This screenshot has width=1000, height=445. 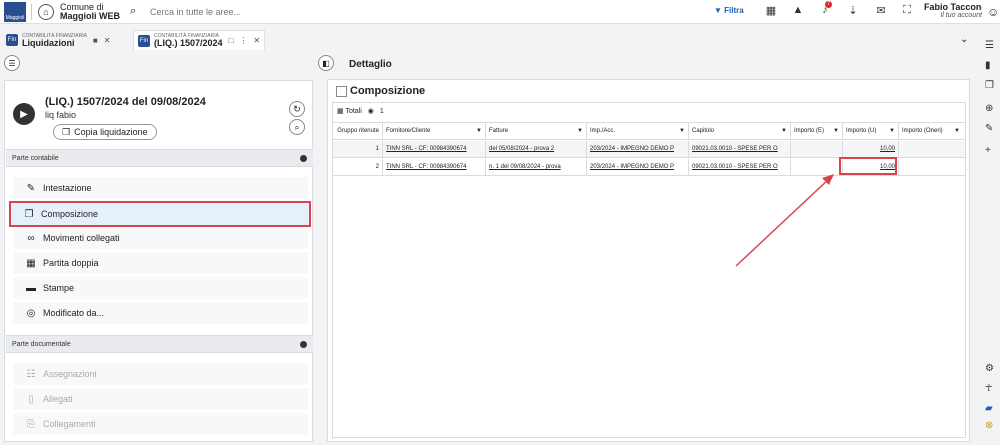 I want to click on users-icon: ☷, so click(x=31, y=374).